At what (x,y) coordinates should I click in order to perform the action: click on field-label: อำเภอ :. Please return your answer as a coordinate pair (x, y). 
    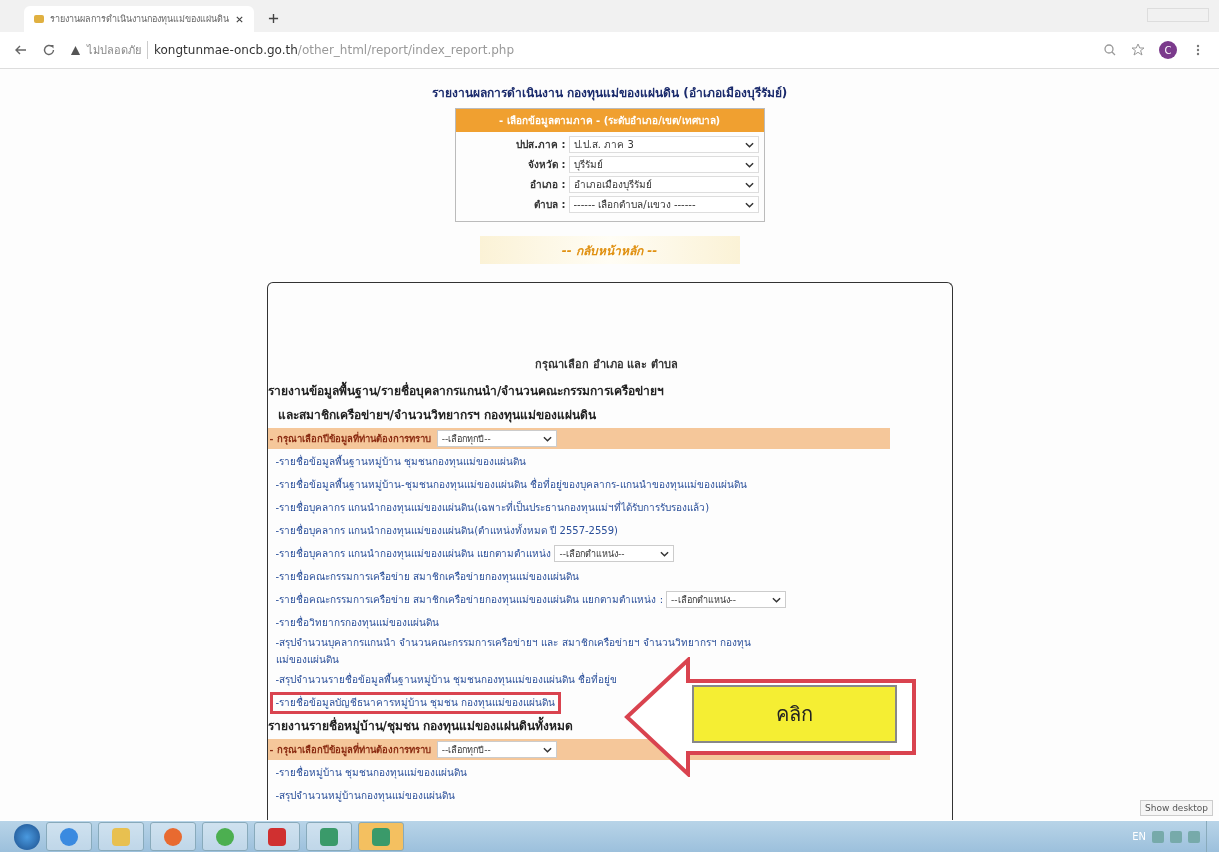
    Looking at the image, I should click on (548, 185).